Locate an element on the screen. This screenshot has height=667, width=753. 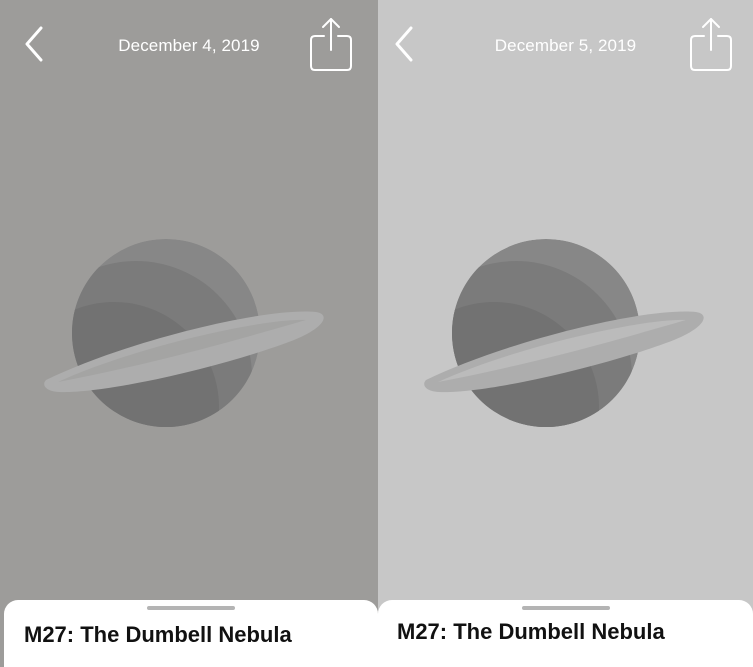
date-title: December 5, 2019 is located at coordinates (565, 45).